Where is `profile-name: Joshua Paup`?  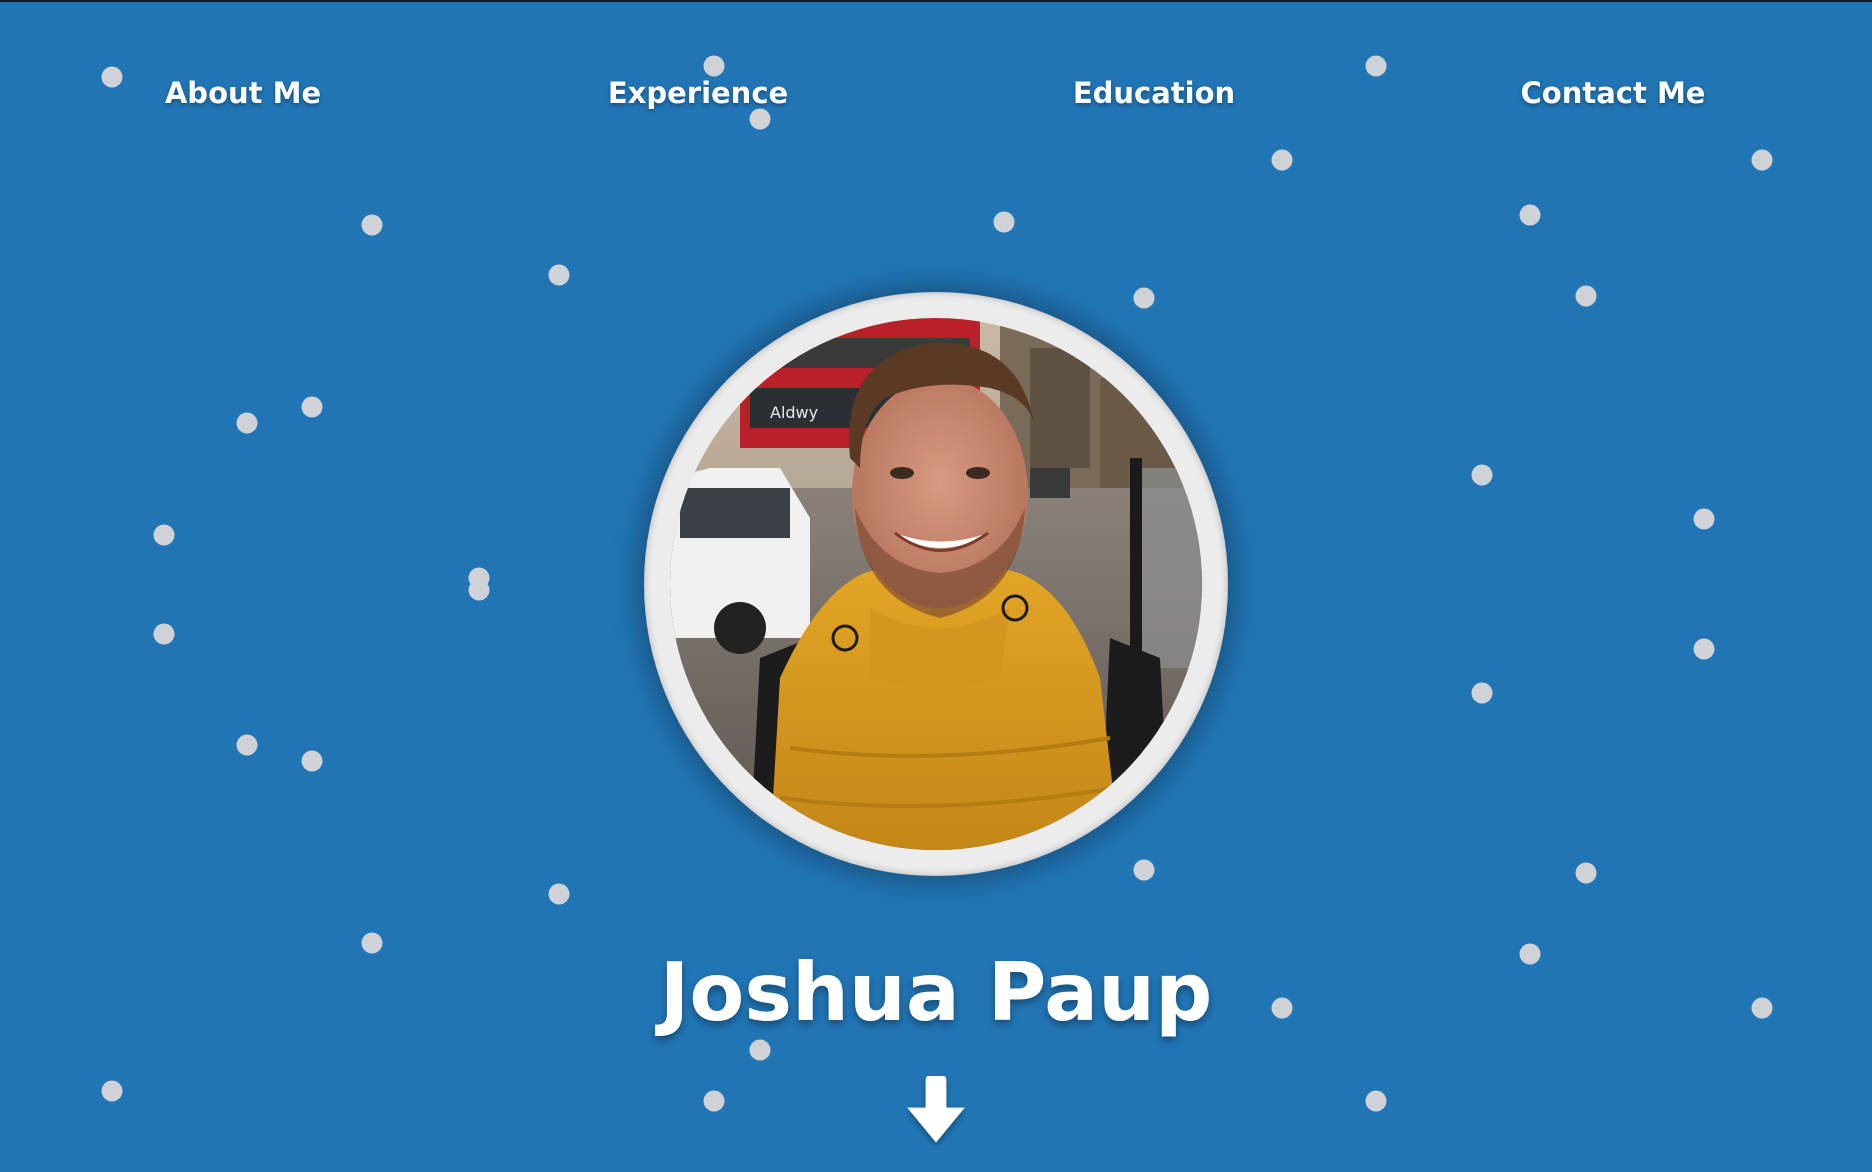
profile-name: Joshua Paup is located at coordinates (936, 992).